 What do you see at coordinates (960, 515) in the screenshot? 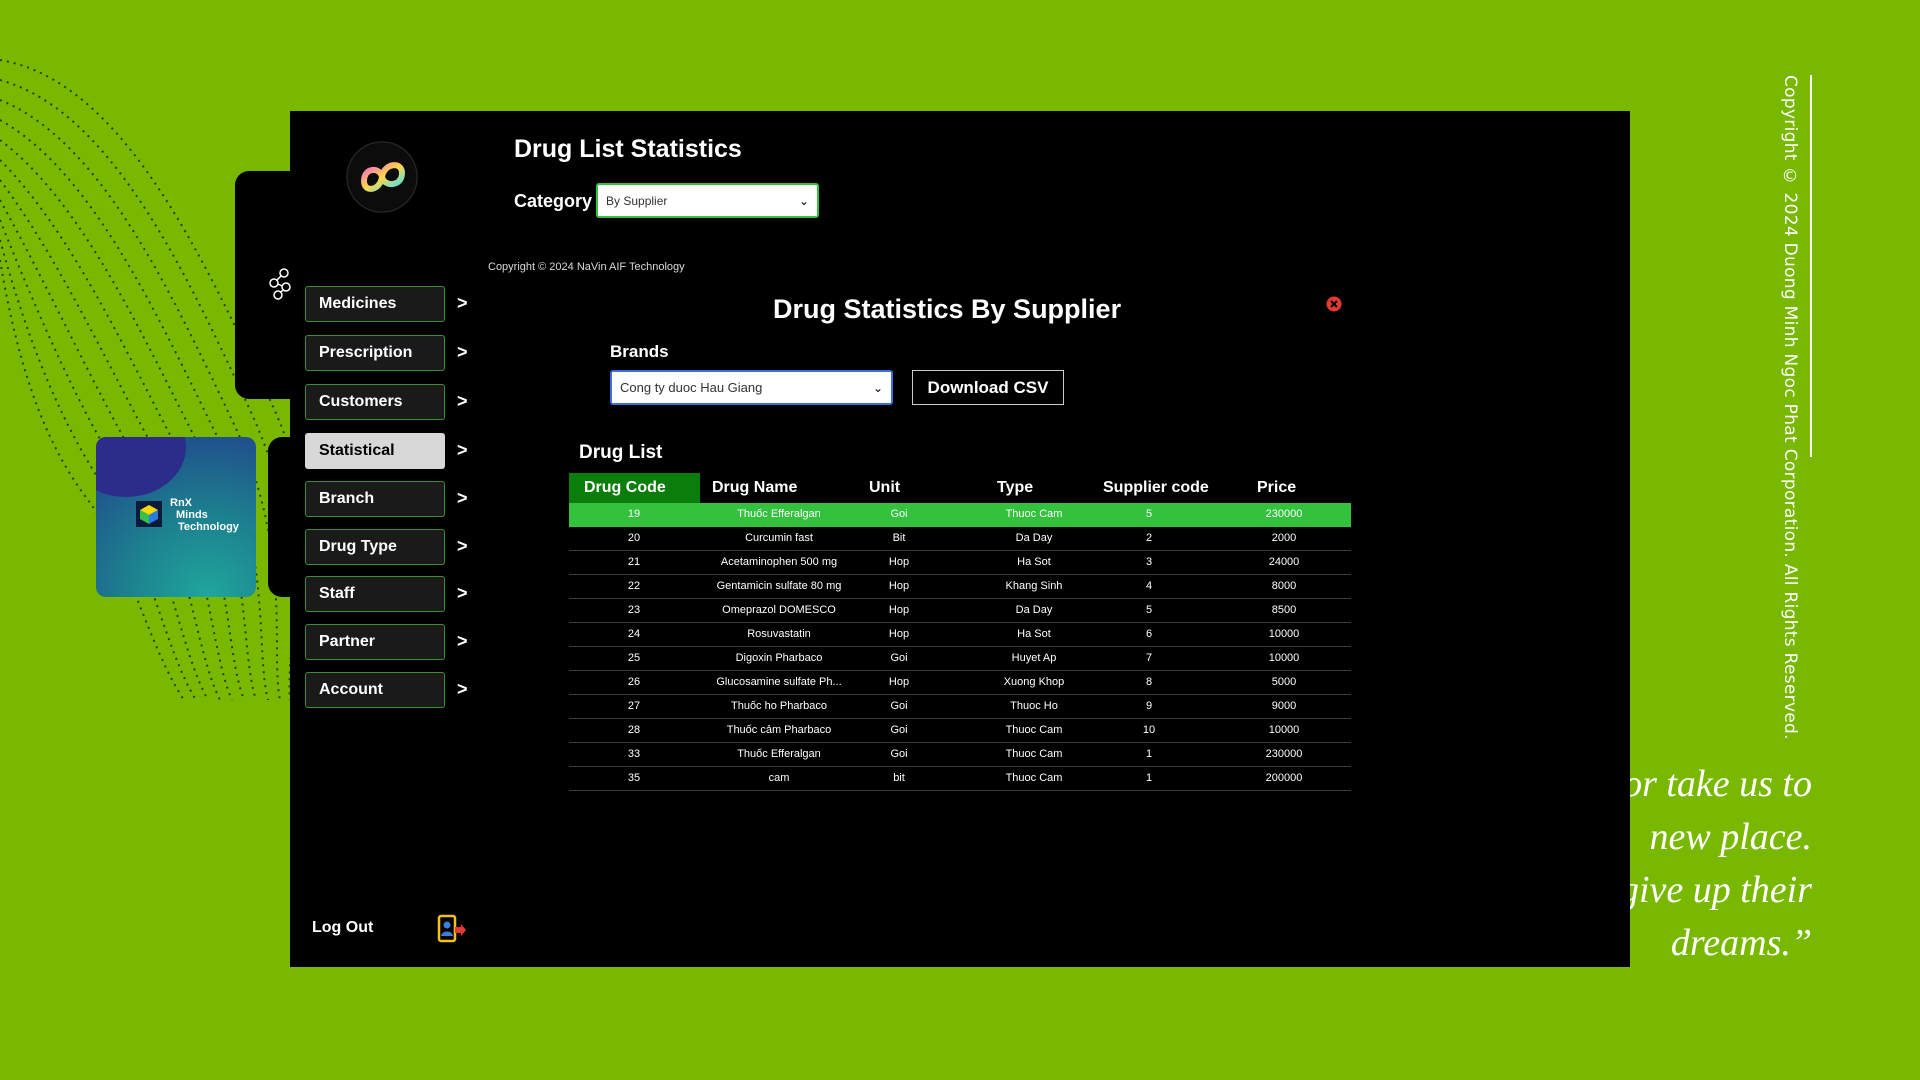
I see `table-row: 19 Thuốc Efferalgan Goi Thuoc Cam 5 230000` at bounding box center [960, 515].